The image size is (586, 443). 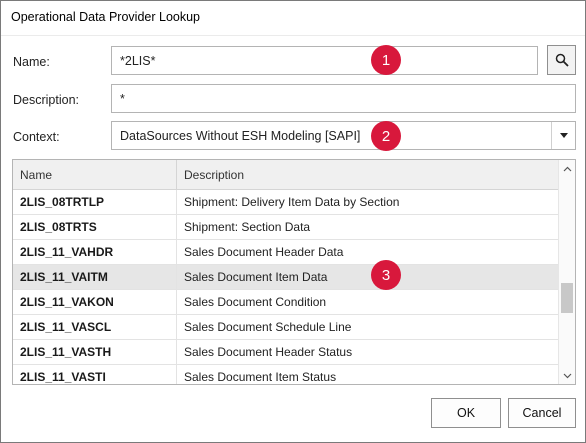 I want to click on row-description: Sales Document Header Data, so click(x=264, y=252).